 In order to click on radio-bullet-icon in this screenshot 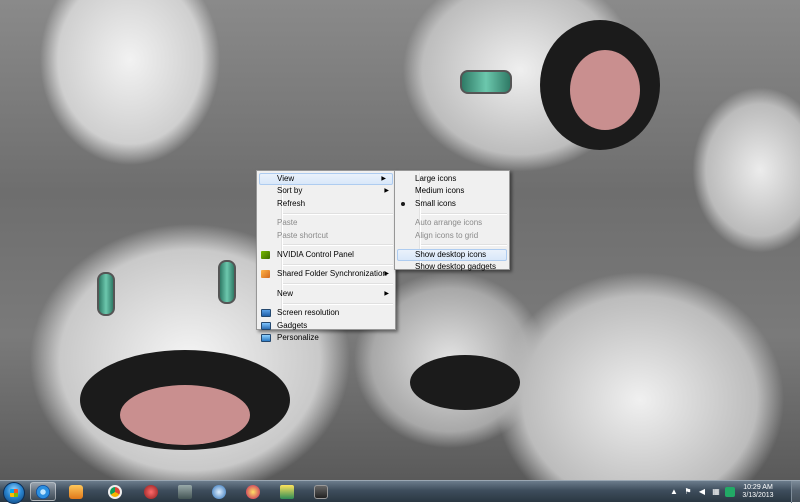, I will do `click(403, 203)`.